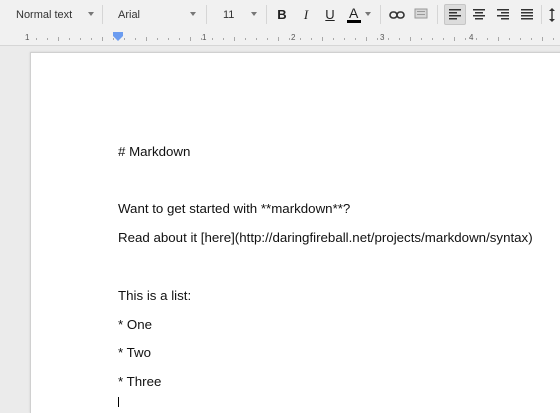 The width and height of the screenshot is (560, 413). What do you see at coordinates (155, 14) in the screenshot?
I see `font-family-select: Arial` at bounding box center [155, 14].